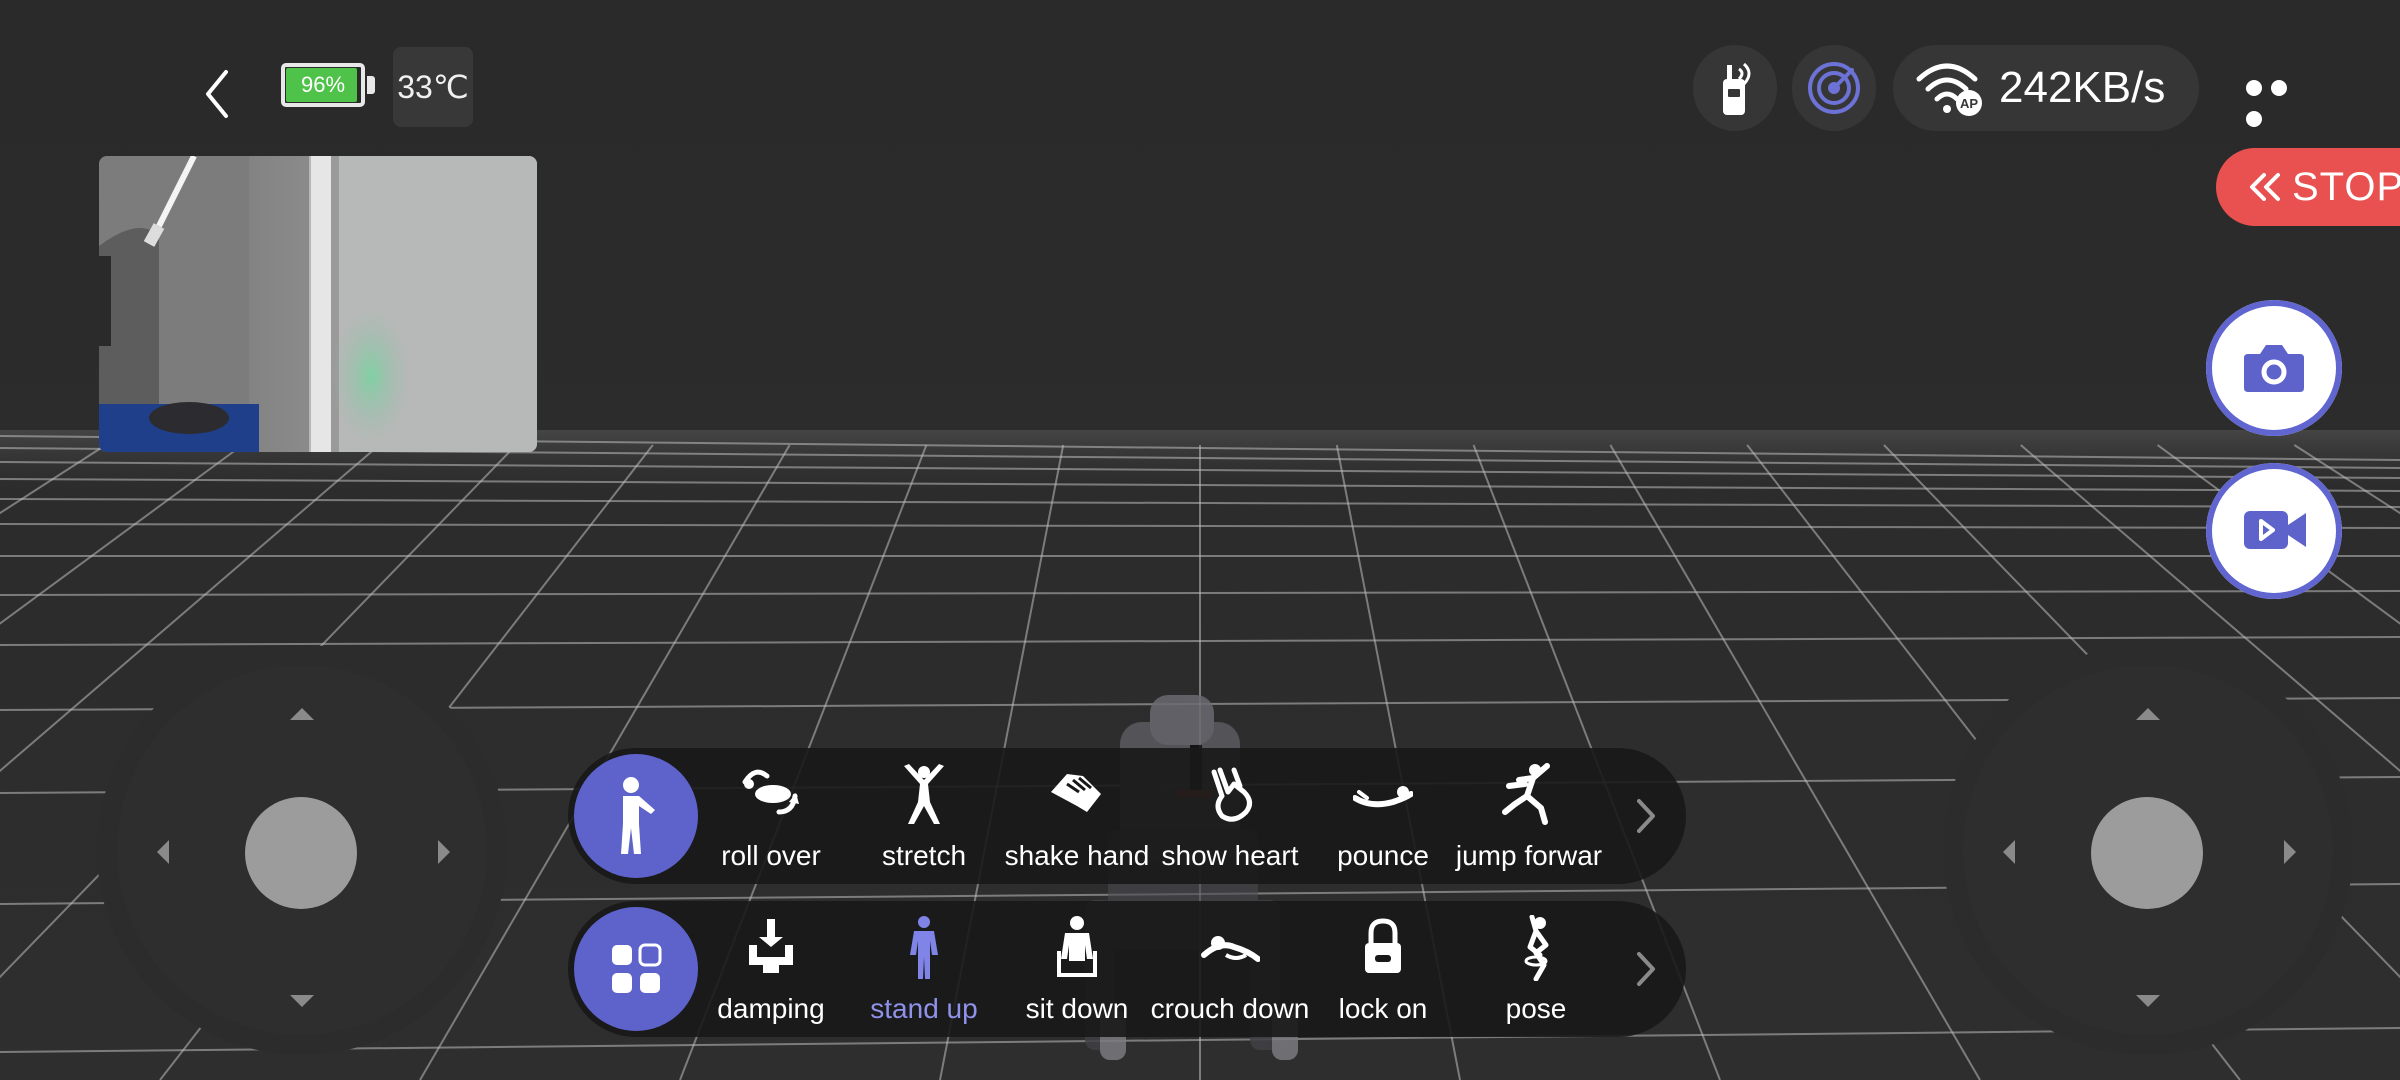 The height and width of the screenshot is (1080, 2400). Describe the element at coordinates (1383, 945) in the screenshot. I see `lock-icon` at that location.